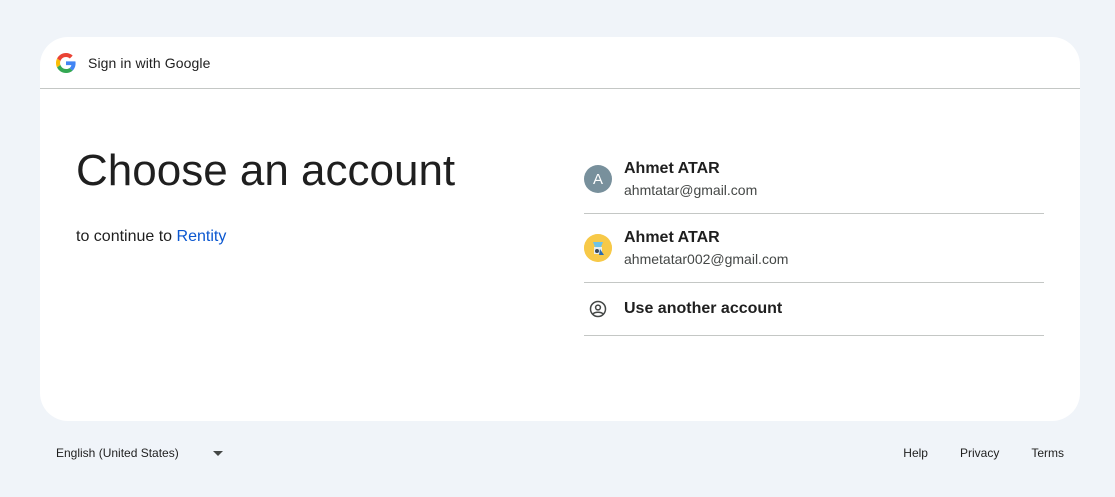 The image size is (1115, 497). I want to click on card-header: Sign in with Google, so click(560, 63).